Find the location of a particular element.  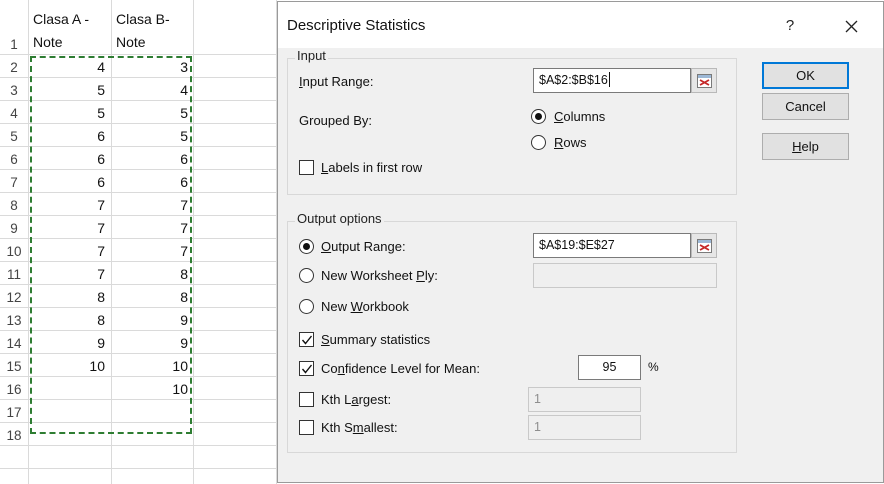

labels-first-row-label: Labels in first row is located at coordinates (372, 167).